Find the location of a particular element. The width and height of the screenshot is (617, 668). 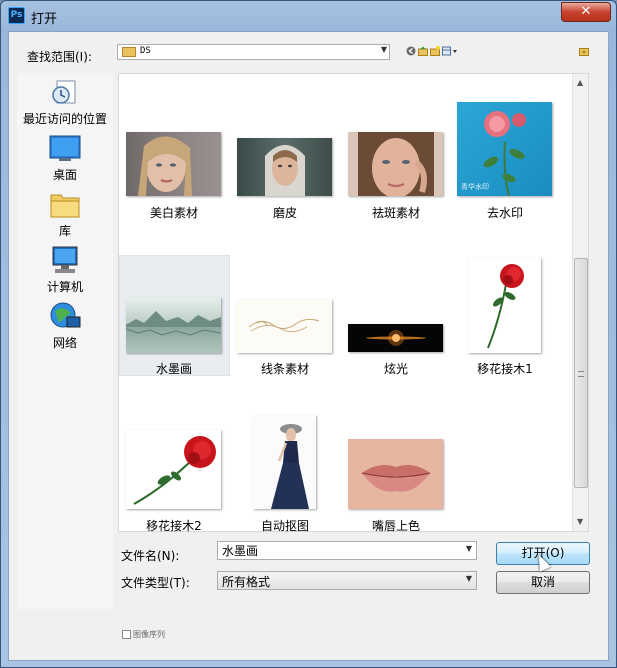

place-computer: 计算机 is located at coordinates (65, 270).